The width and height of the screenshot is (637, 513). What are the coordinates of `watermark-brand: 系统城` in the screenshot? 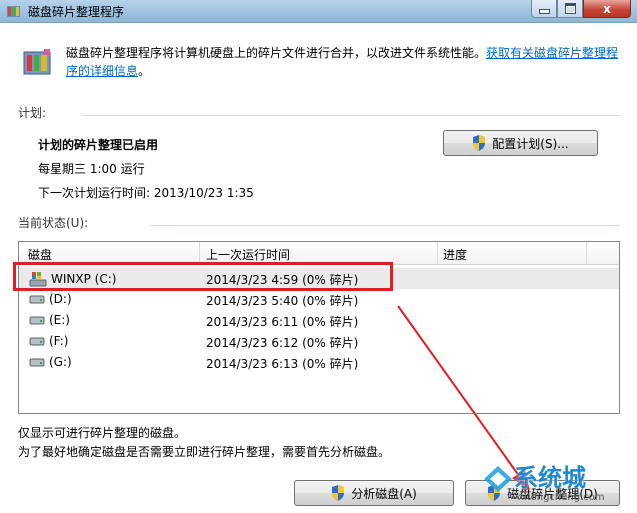 It's located at (550, 478).